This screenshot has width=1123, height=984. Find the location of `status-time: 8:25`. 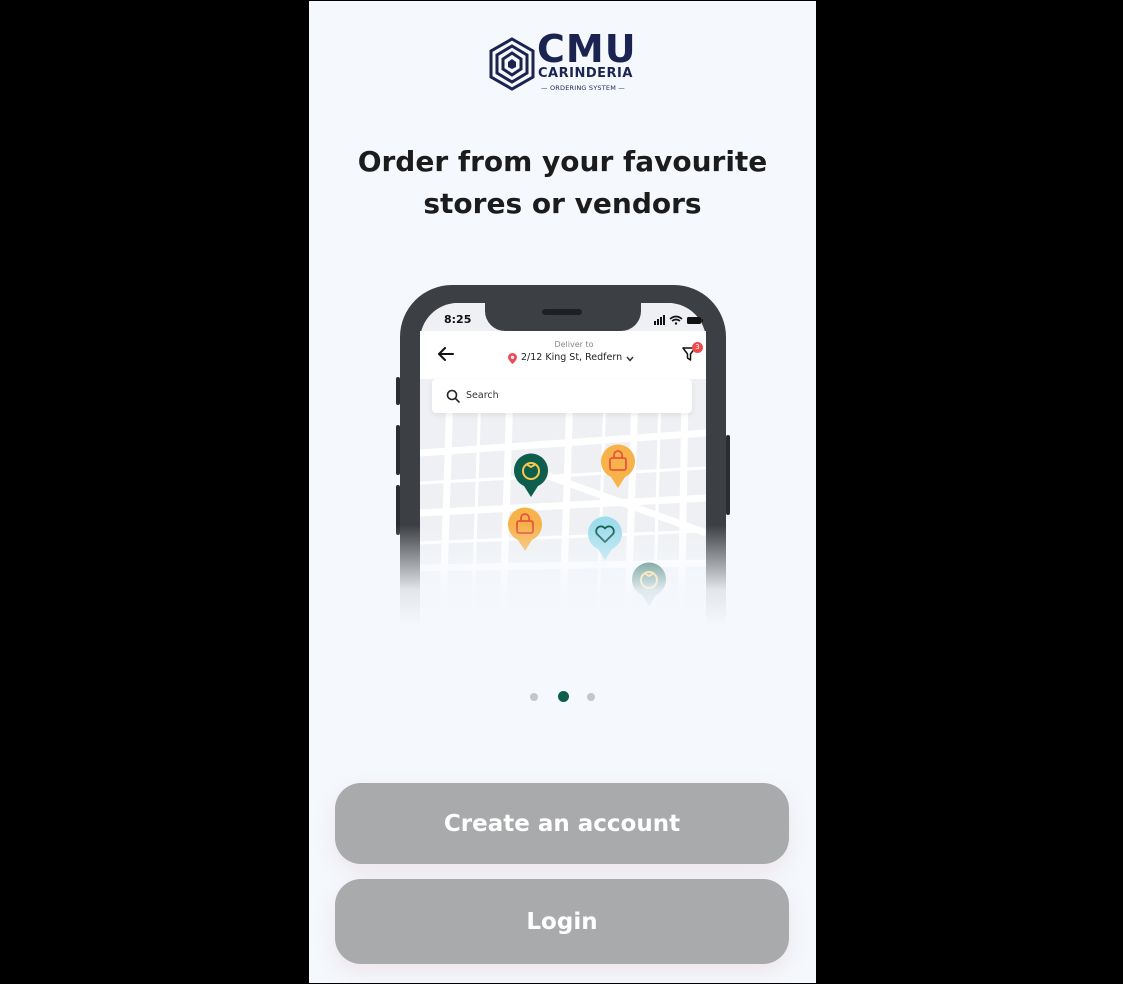

status-time: 8:25 is located at coordinates (458, 319).